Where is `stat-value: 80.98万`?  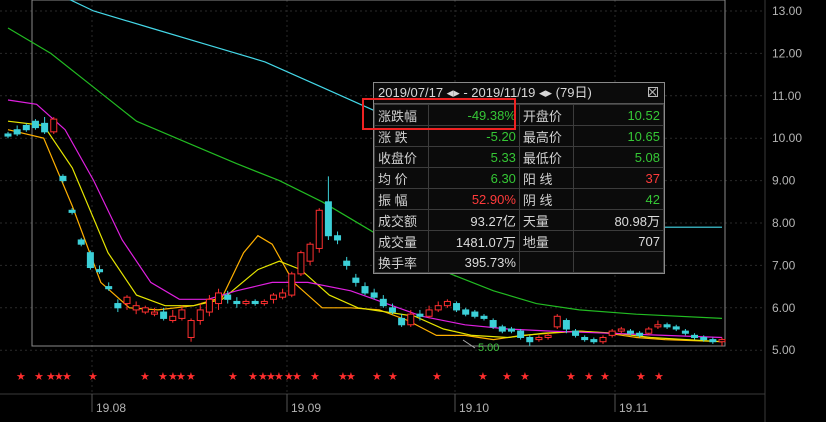 stat-value: 80.98万 is located at coordinates (618, 220).